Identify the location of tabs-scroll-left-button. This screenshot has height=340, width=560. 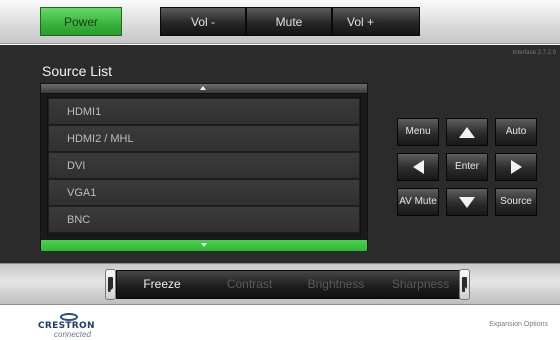
(110, 284).